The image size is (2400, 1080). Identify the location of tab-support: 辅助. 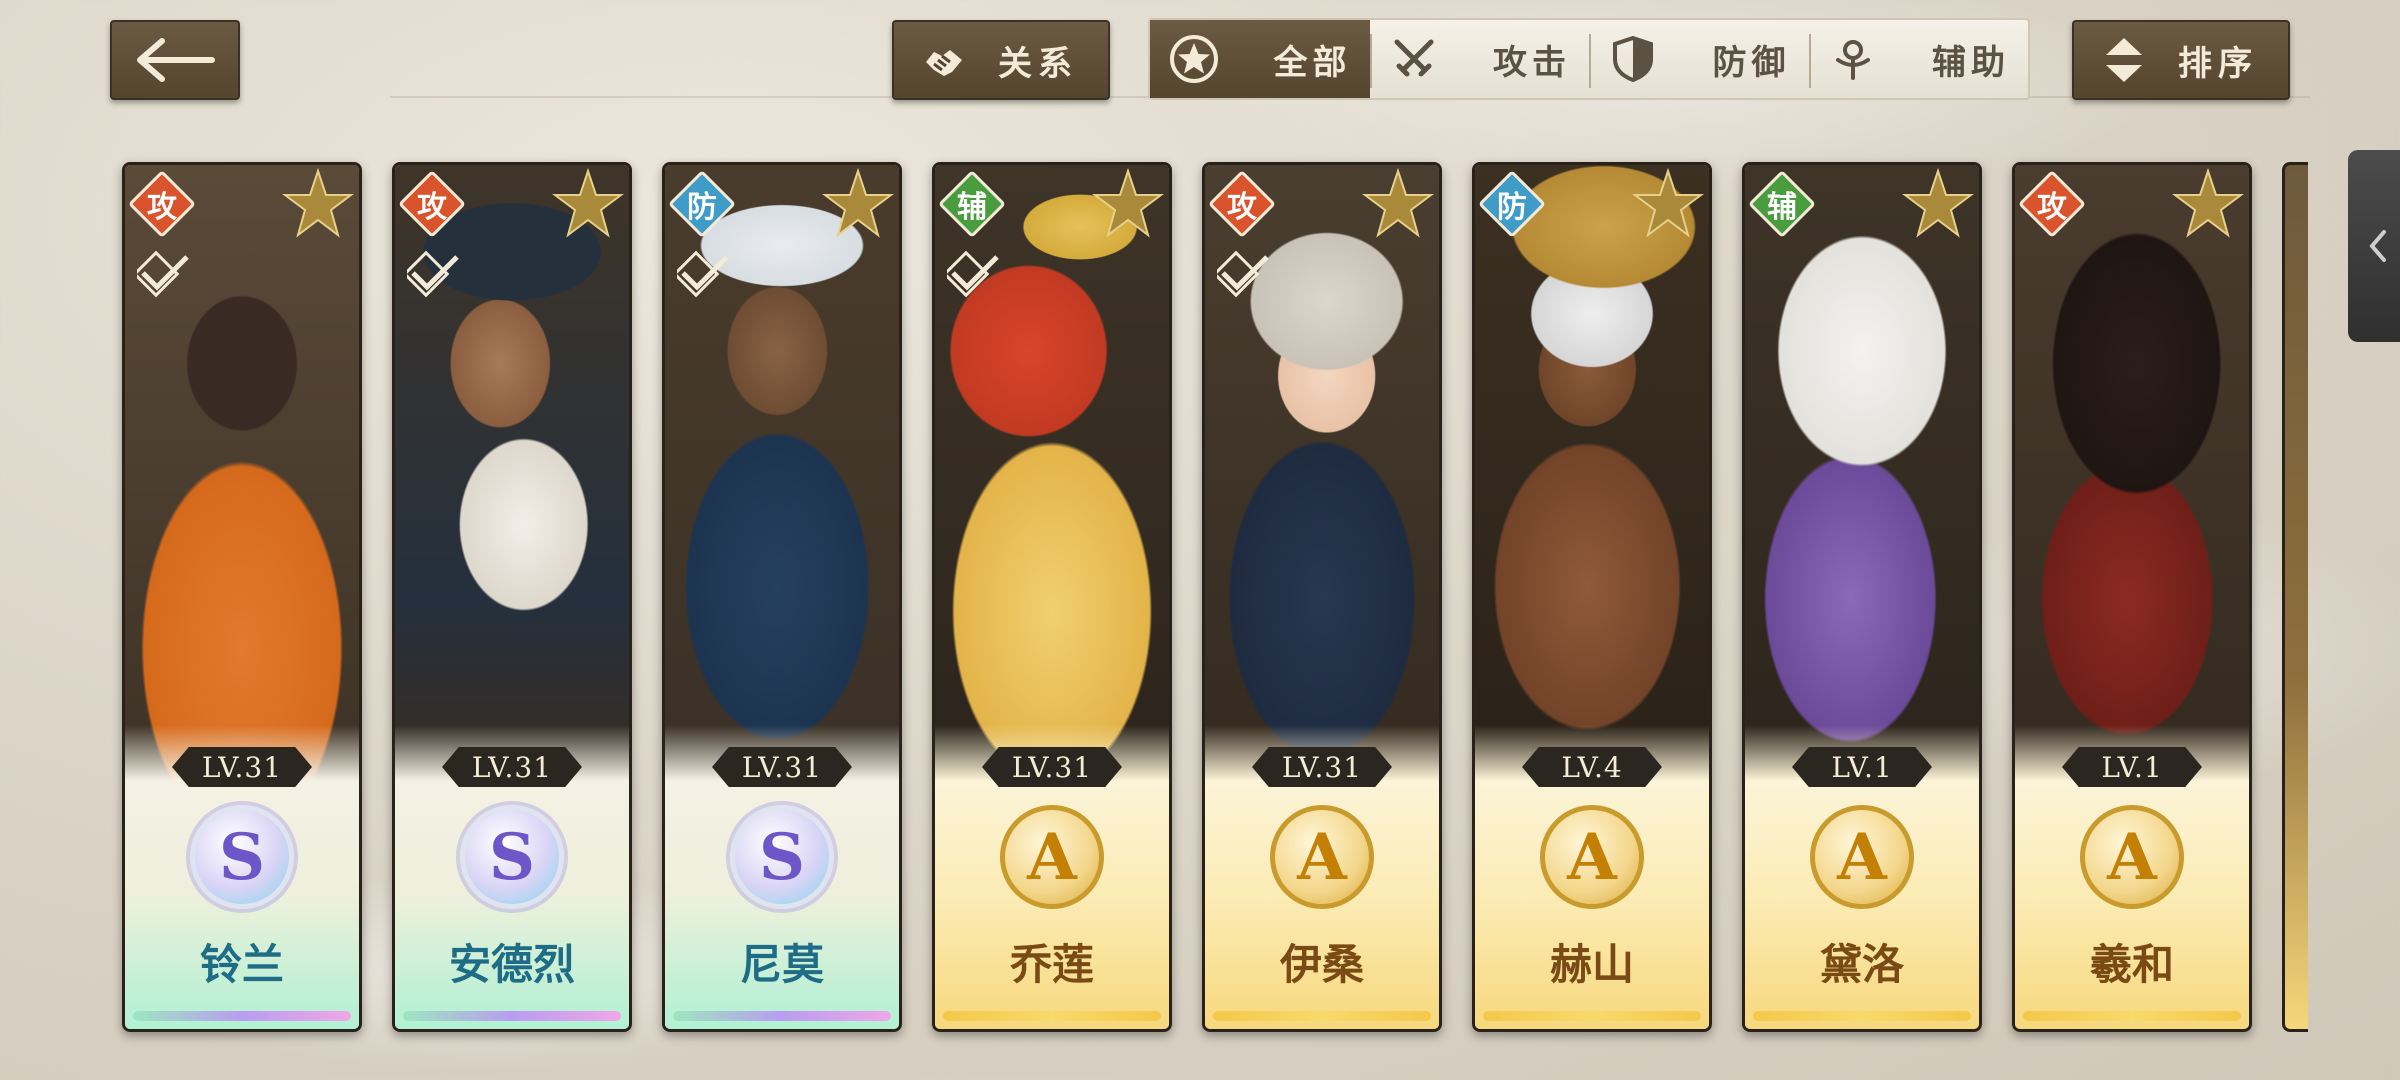
(1918, 59).